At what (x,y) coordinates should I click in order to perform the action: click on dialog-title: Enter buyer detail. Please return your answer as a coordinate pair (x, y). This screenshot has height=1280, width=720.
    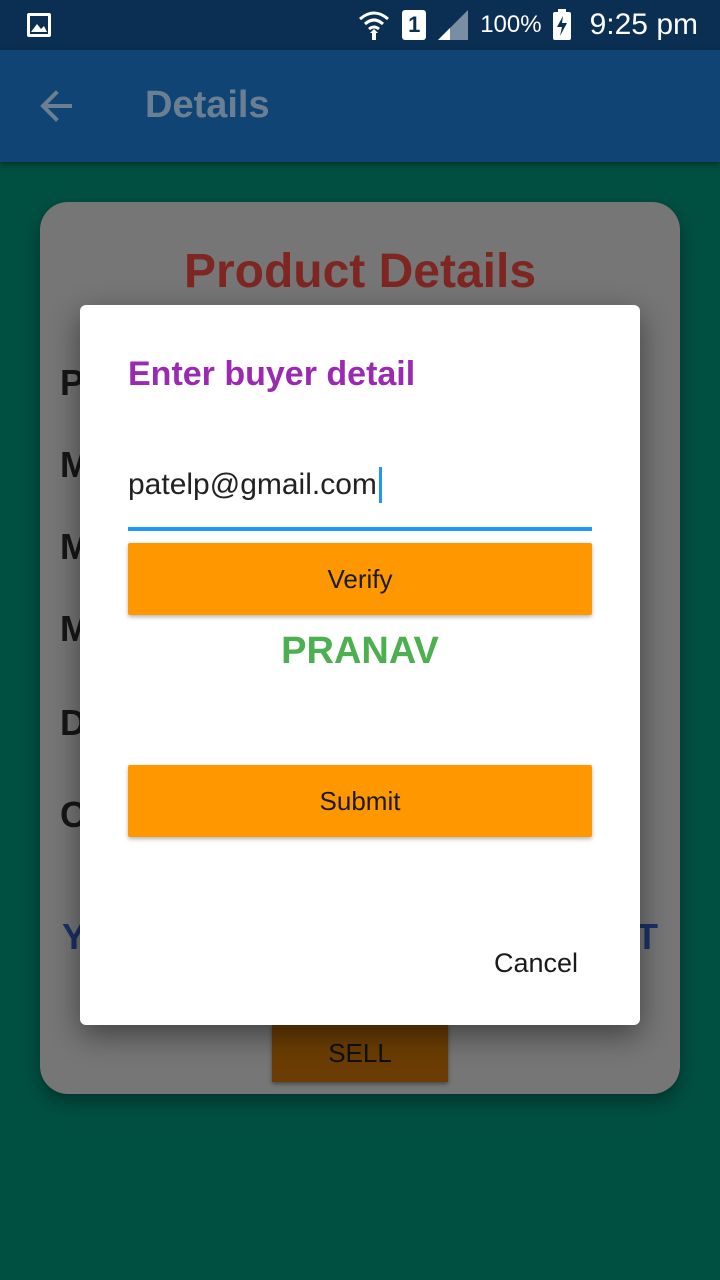
    Looking at the image, I should click on (272, 374).